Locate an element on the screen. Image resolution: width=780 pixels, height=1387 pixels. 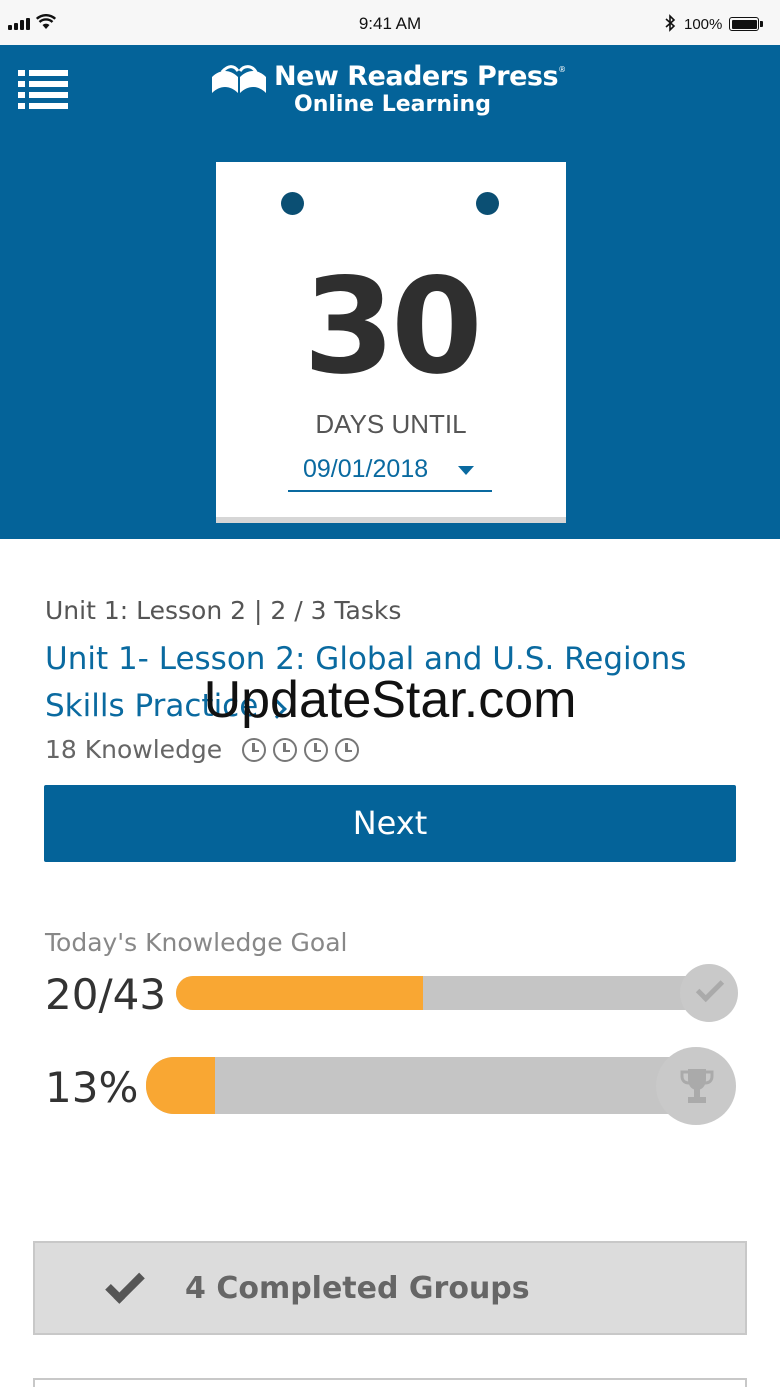
countdown-calendar: 30 DAYS UNTIL 09/01/2018 is located at coordinates (391, 342).